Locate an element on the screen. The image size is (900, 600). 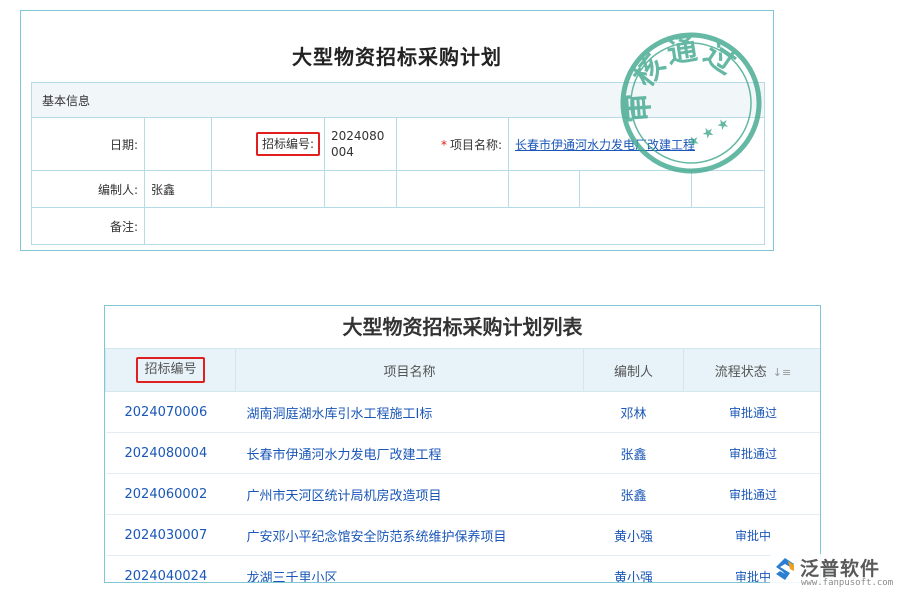
table-row: 2024030007 广安邓小平纪念馆安全防范系统维护保养项目 黄小强 审批中 is located at coordinates (464, 535).